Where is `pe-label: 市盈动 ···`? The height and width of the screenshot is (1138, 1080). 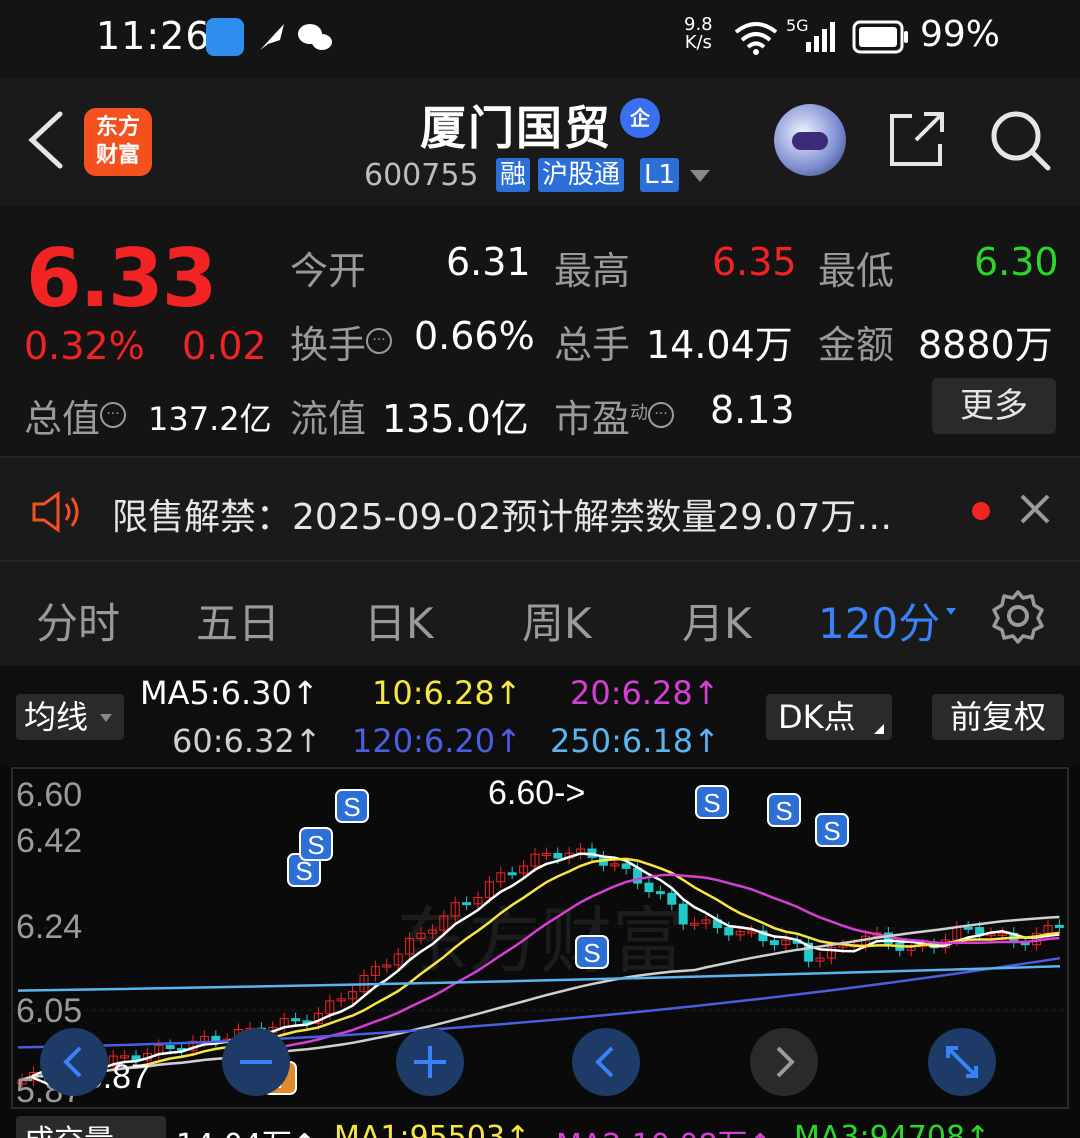 pe-label: 市盈动 ··· is located at coordinates (614, 415).